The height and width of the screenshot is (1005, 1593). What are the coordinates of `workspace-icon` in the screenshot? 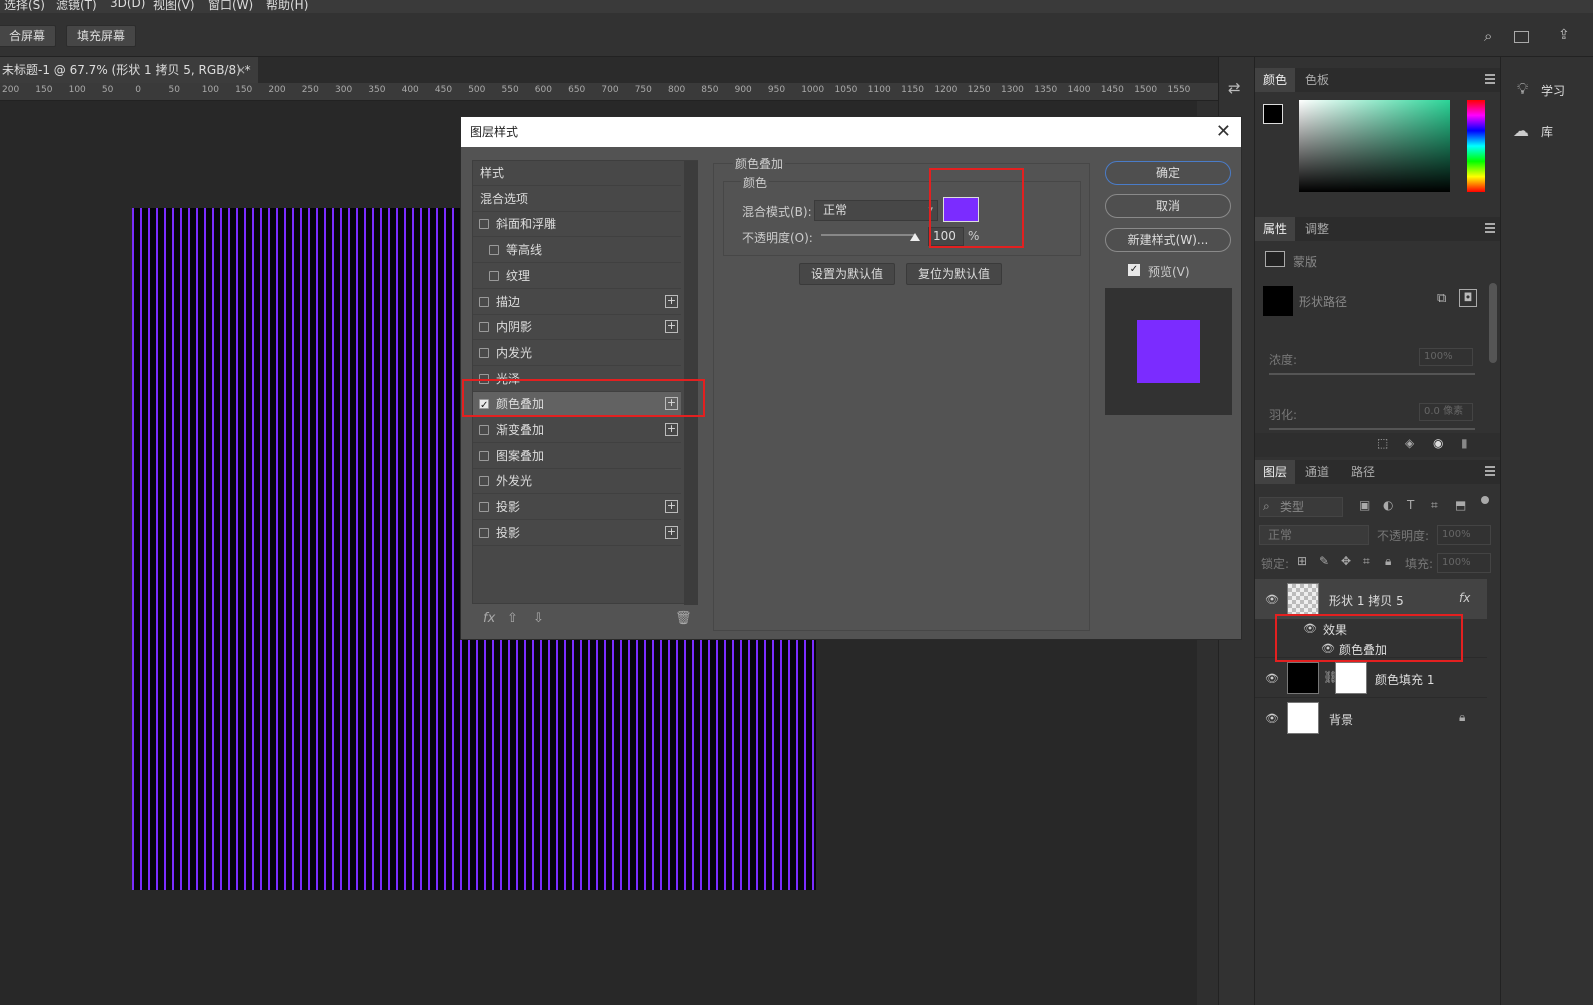 It's located at (1521, 37).